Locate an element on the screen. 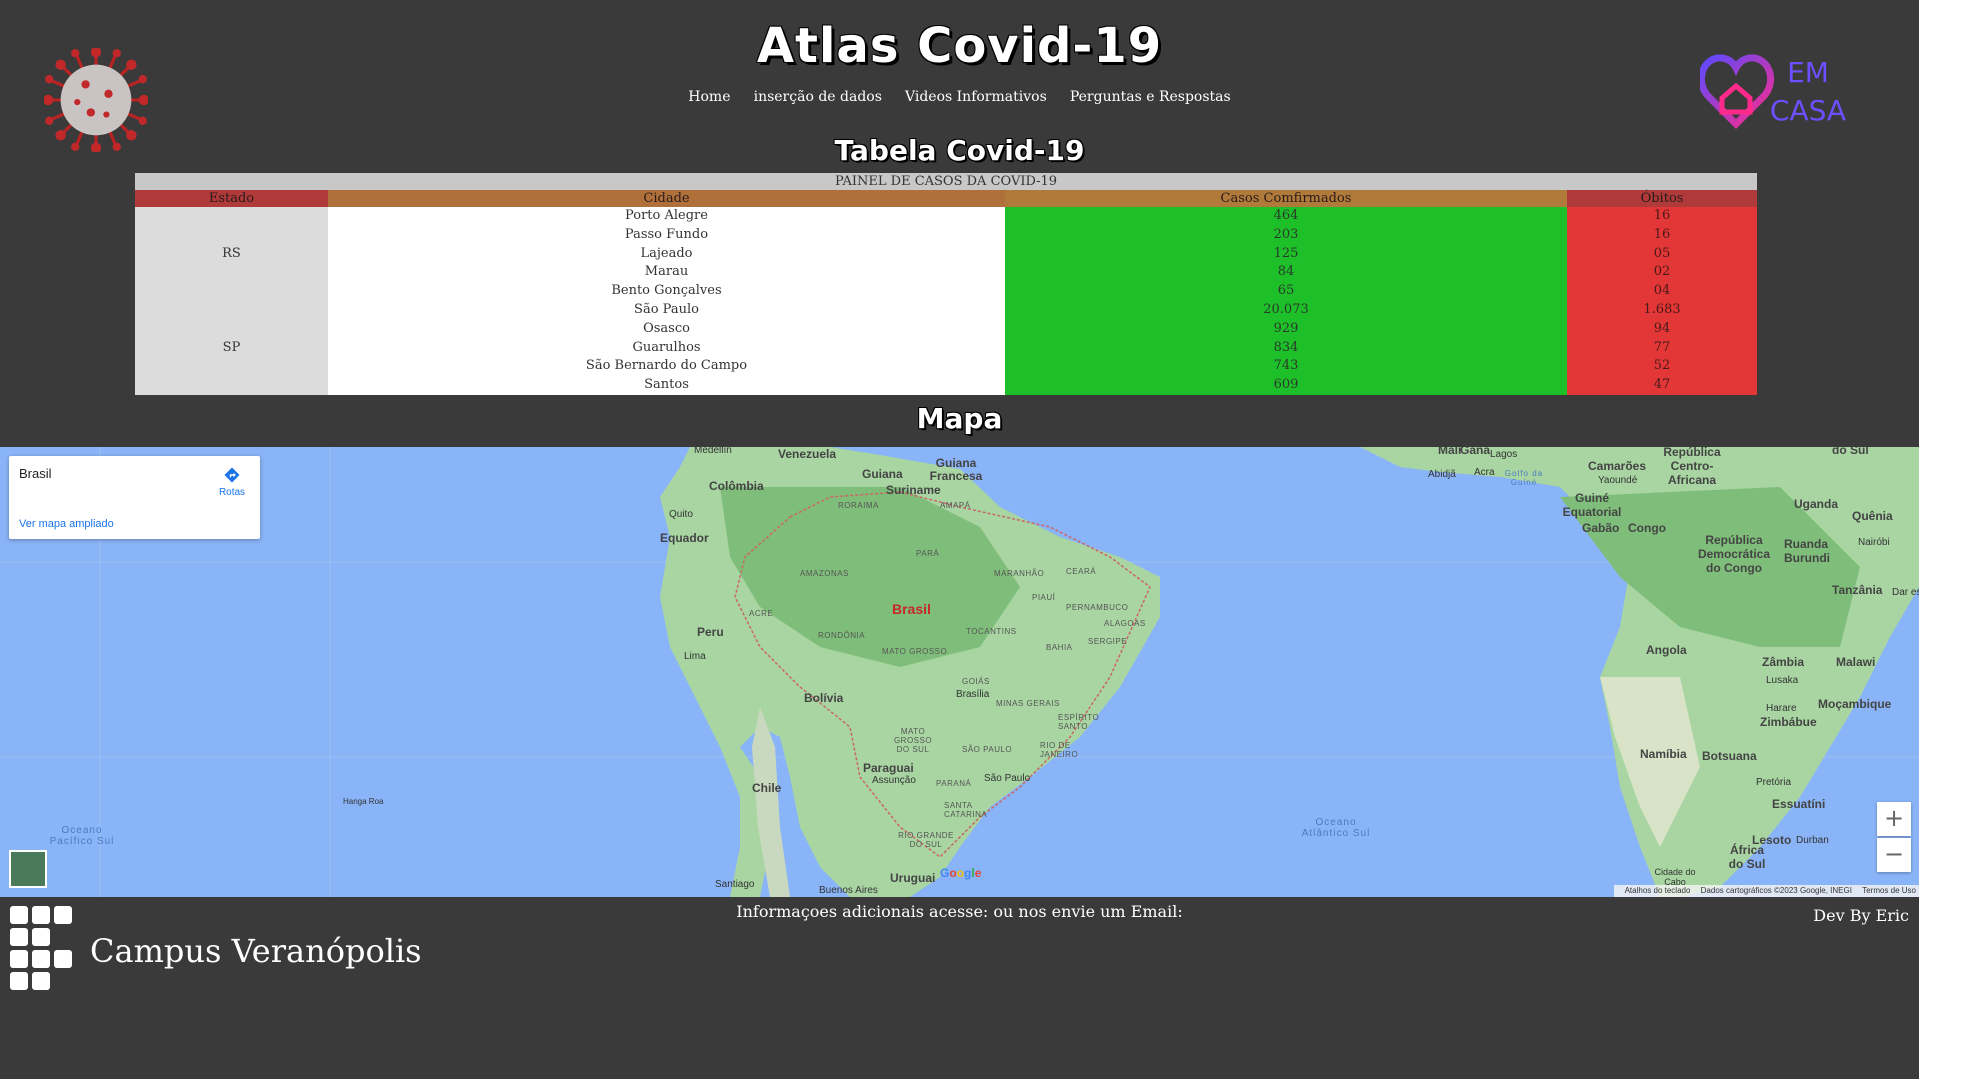 Image resolution: width=1969 pixels, height=1079 pixels. map-label-ceara: CEARÁ is located at coordinates (1081, 571).